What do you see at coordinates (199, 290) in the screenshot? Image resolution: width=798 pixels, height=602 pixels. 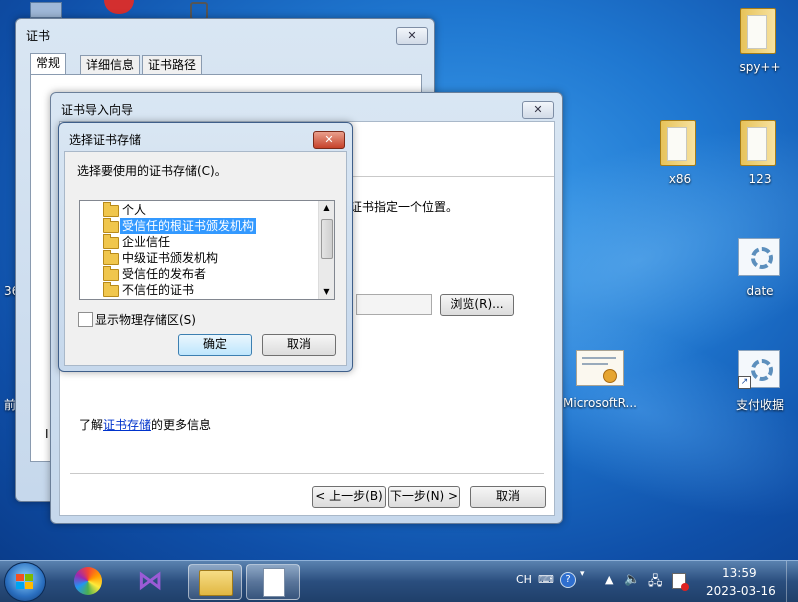 I see `store-item-untrusted: 不信任的证书` at bounding box center [199, 290].